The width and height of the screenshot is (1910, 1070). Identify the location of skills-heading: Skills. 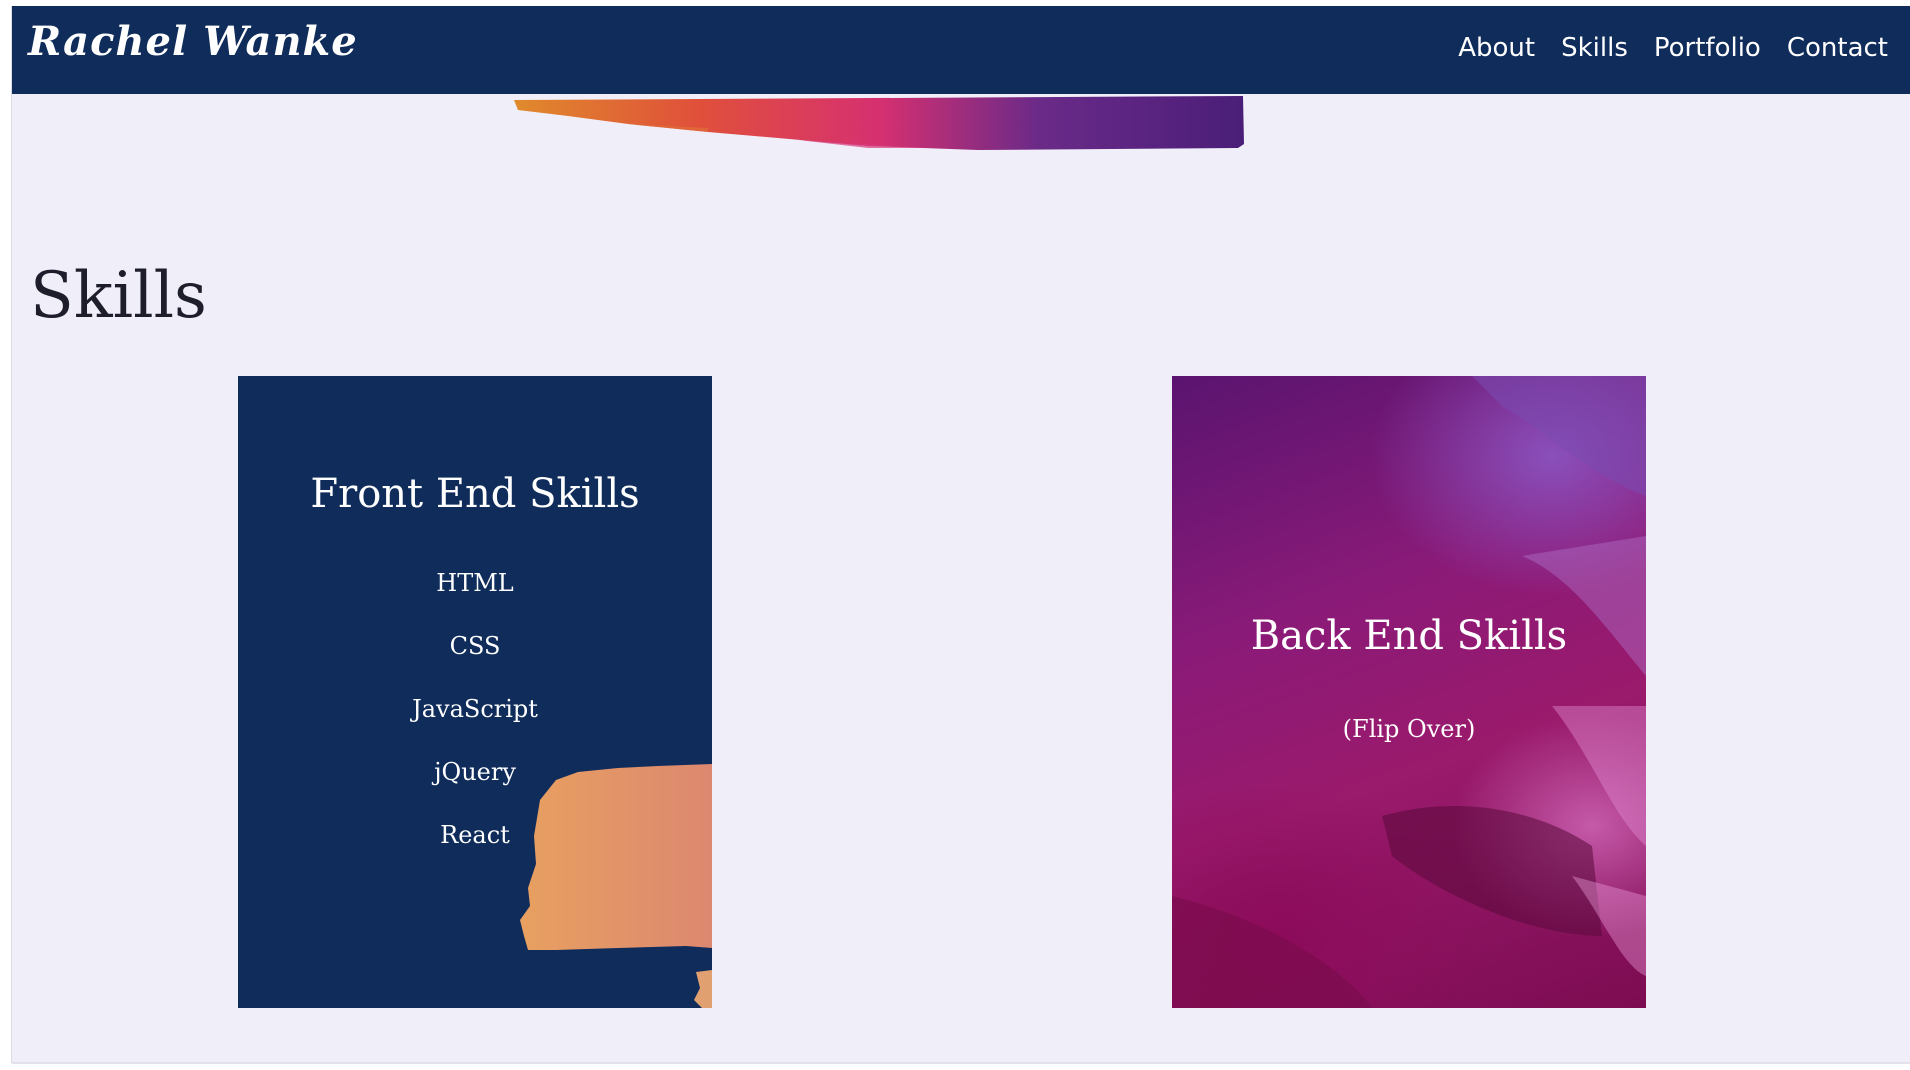
(118, 296).